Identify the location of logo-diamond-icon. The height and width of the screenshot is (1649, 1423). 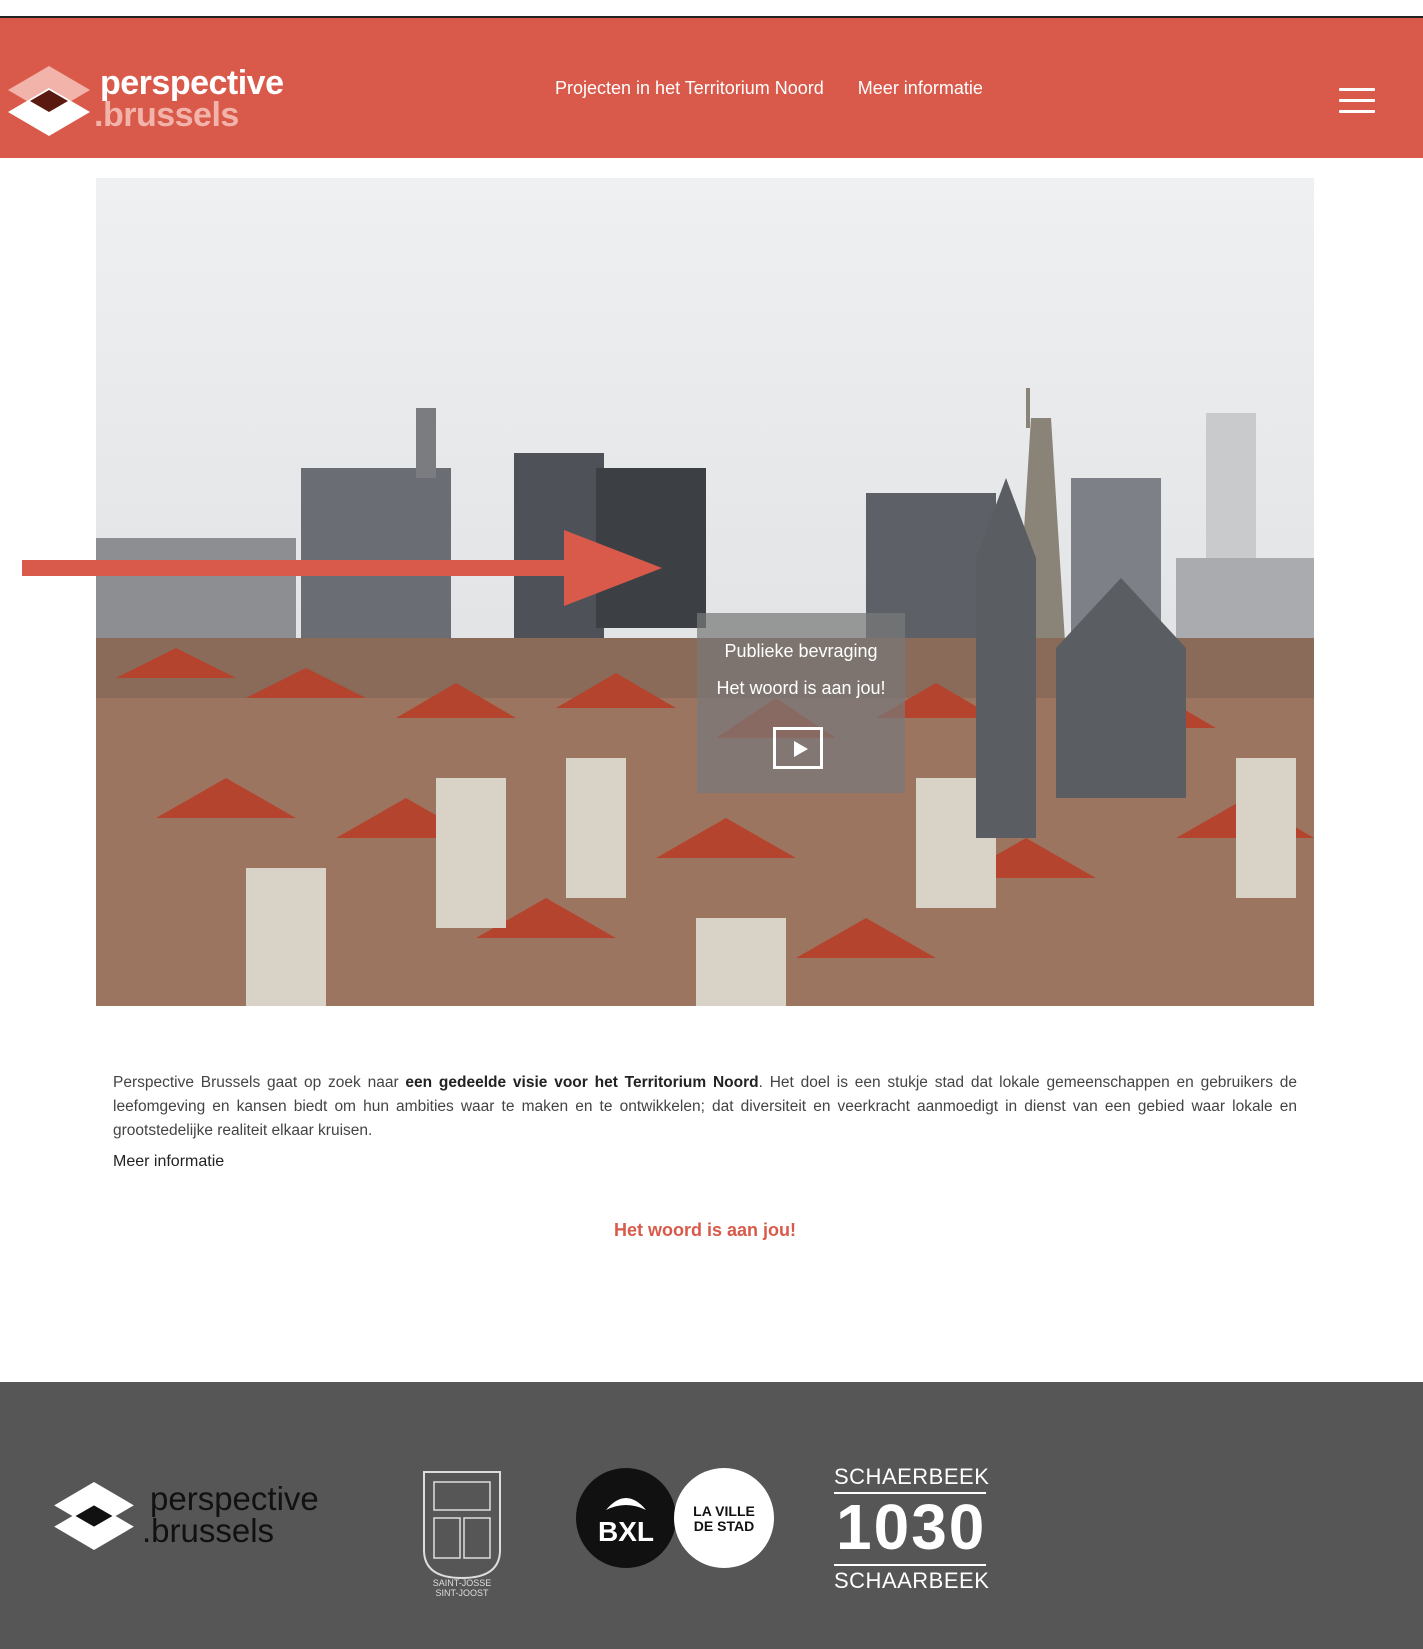
(49, 101).